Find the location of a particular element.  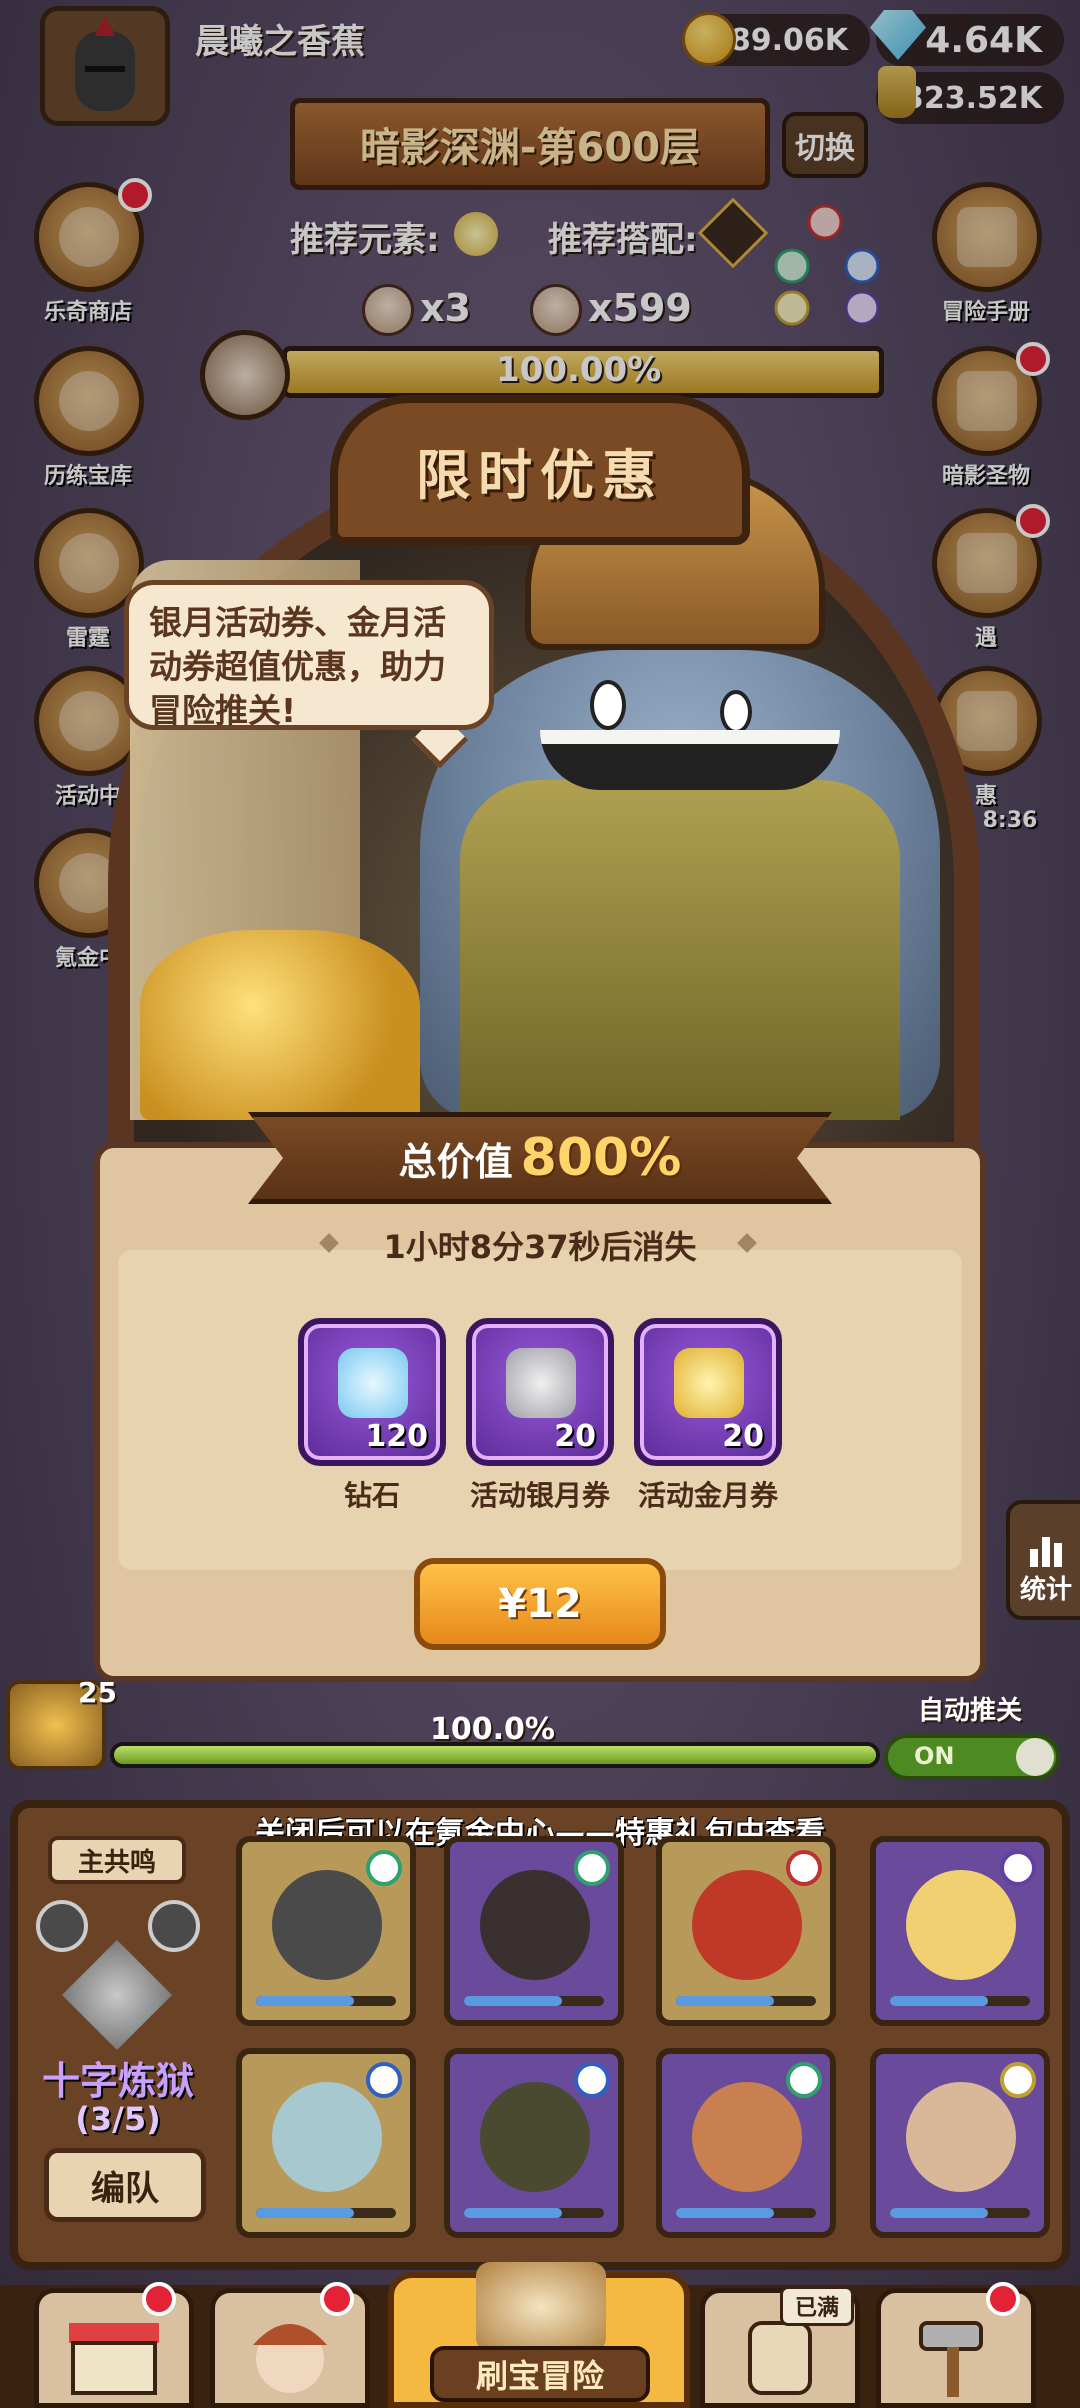

offer-item-label: 钻石 is located at coordinates (371, 1495).